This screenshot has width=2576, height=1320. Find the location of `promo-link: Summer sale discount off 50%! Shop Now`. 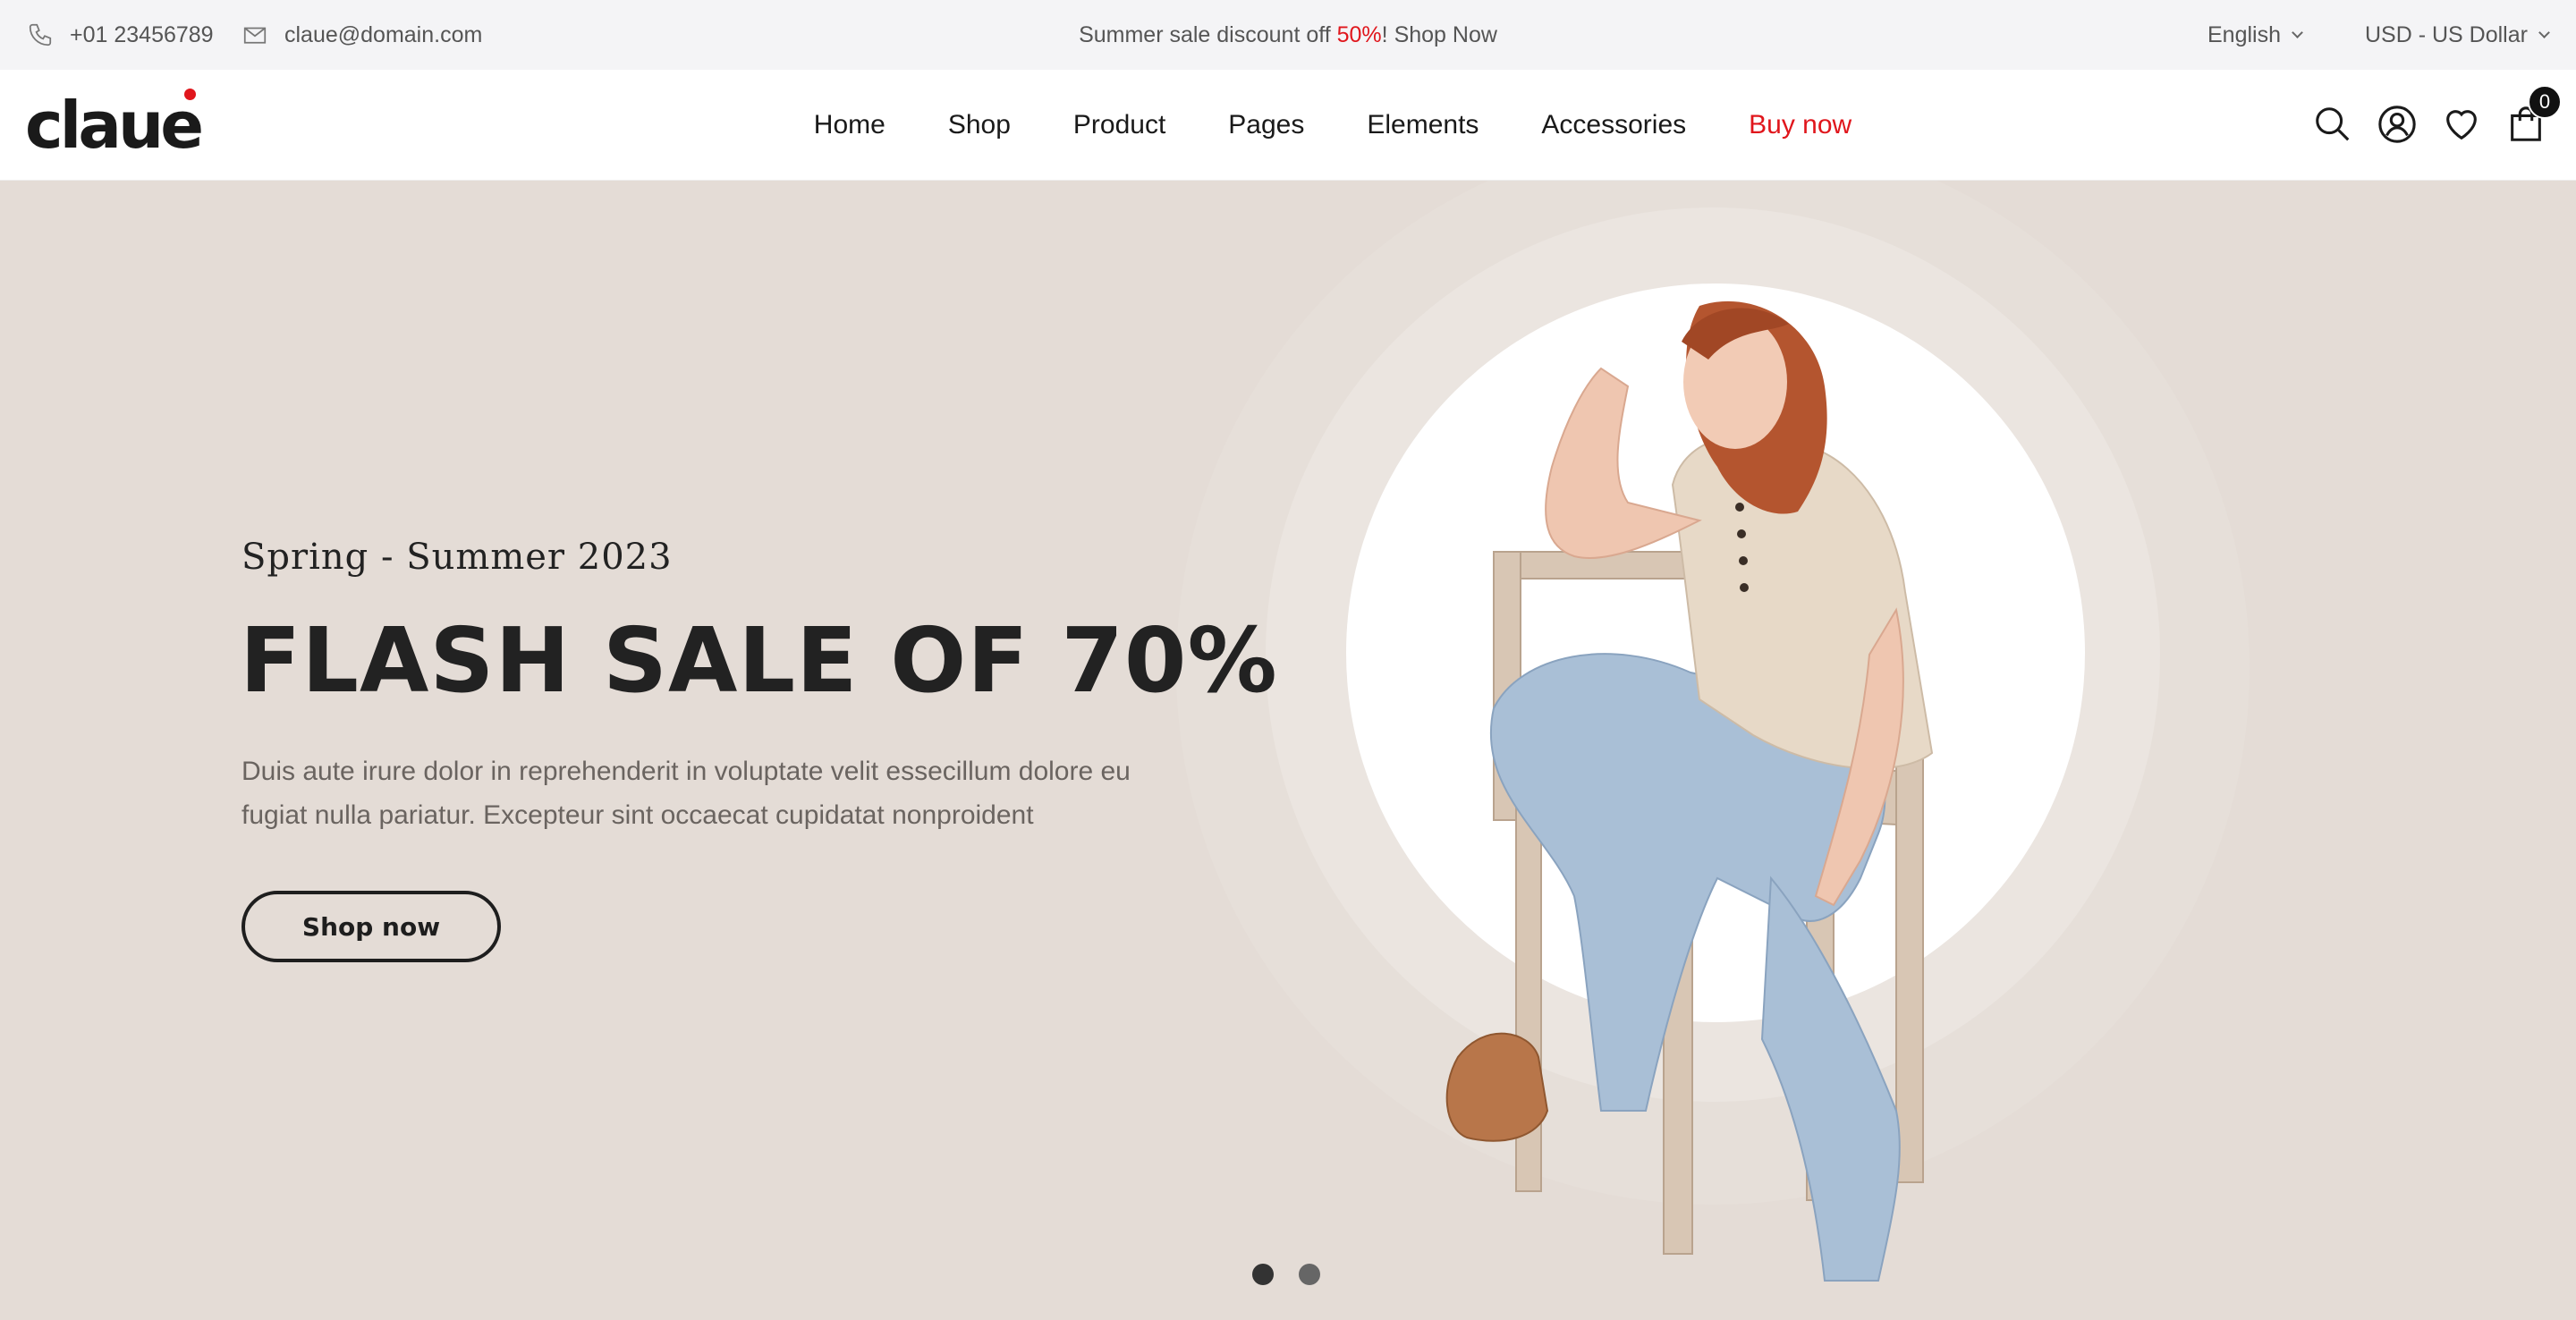

promo-link: Summer sale discount off 50%! Shop Now is located at coordinates (1288, 35).